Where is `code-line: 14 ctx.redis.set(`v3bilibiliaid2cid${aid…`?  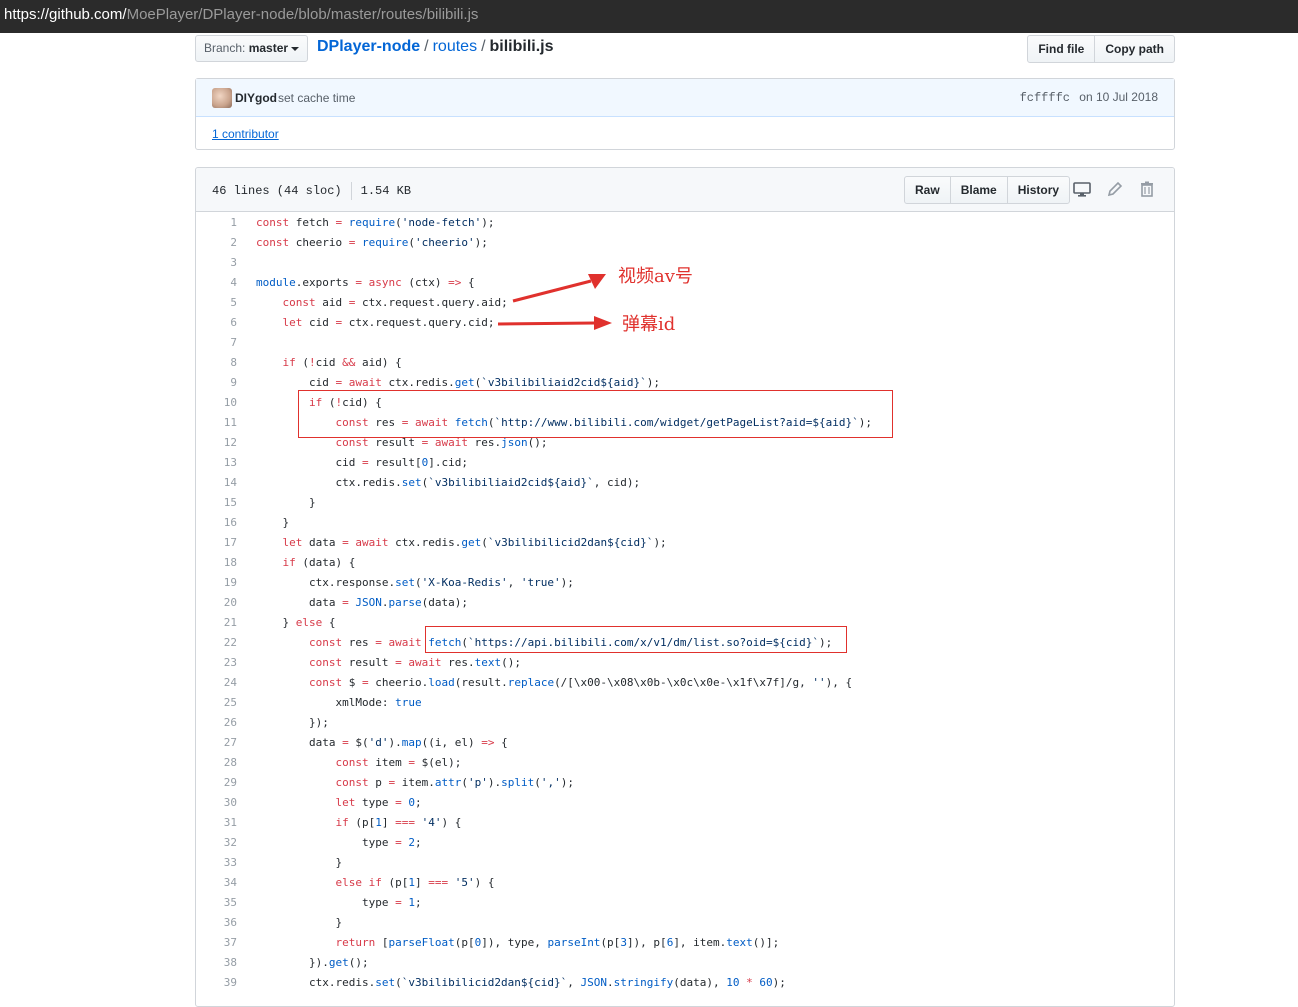
code-line: 14 ctx.redis.set(`v3bilibiliaid2cid${aid… is located at coordinates (685, 483).